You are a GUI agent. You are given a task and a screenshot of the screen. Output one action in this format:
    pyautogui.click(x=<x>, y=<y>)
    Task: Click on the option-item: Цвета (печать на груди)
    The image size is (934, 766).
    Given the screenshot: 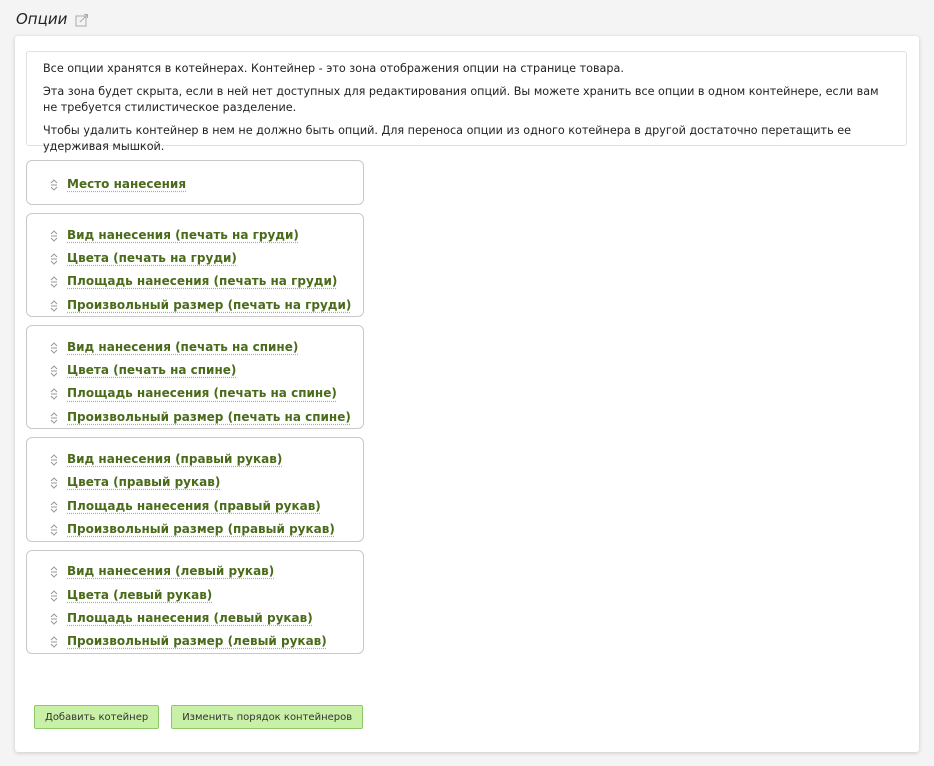 What is the action you would take?
    pyautogui.click(x=206, y=257)
    